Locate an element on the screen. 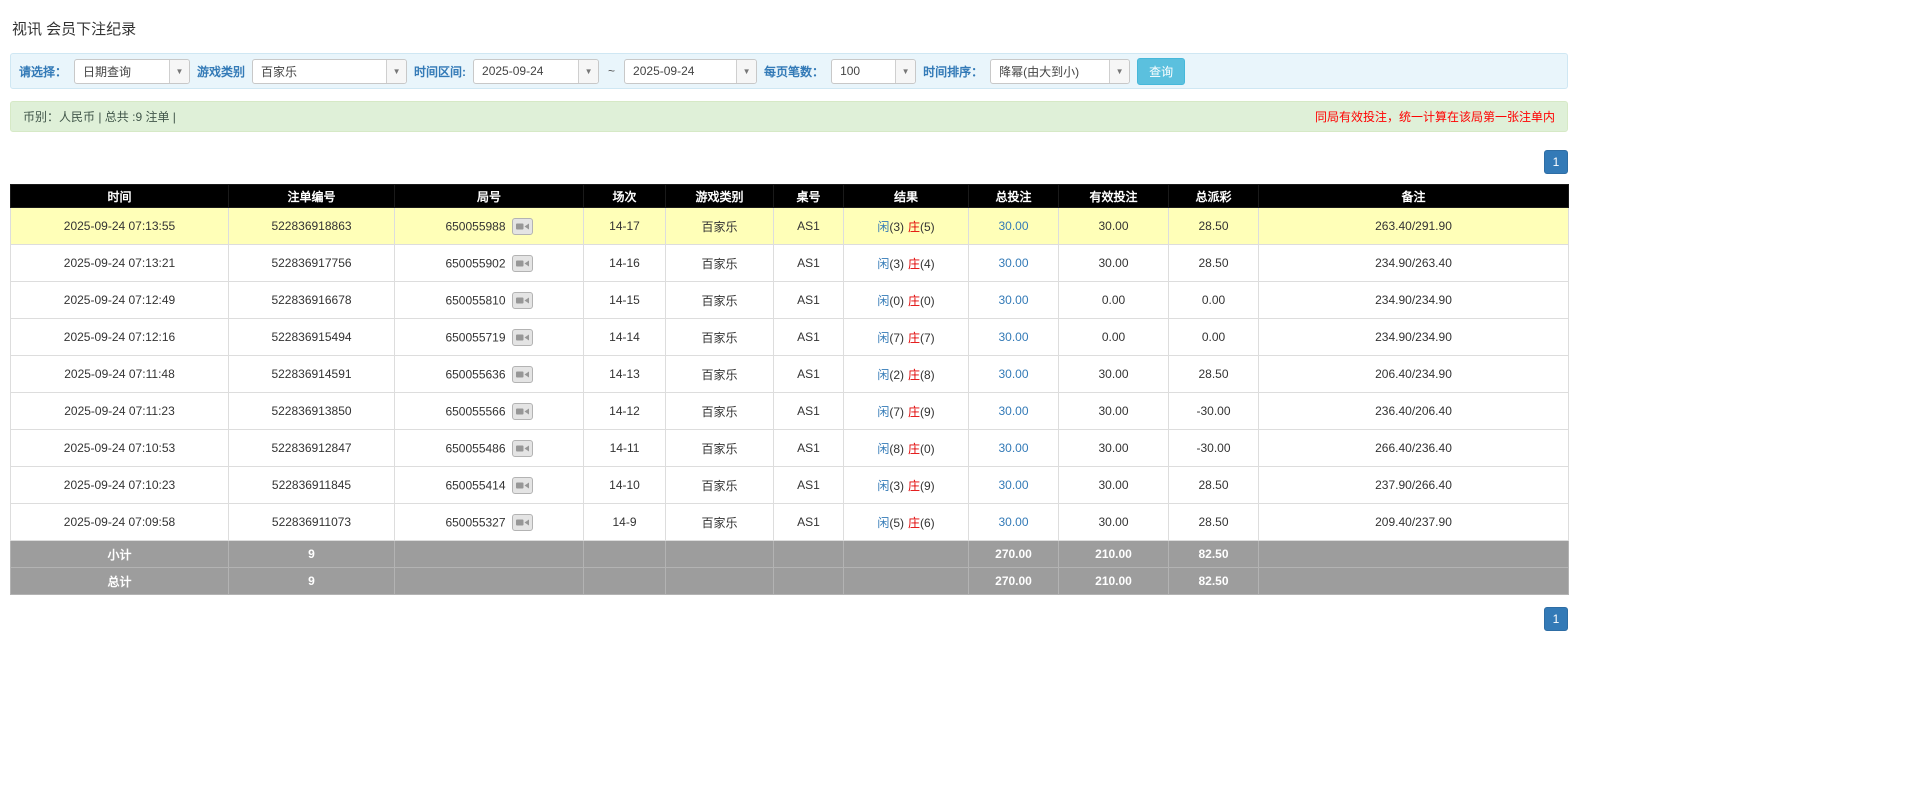 This screenshot has height=805, width=1905. page-size-value: 100 is located at coordinates (850, 71).